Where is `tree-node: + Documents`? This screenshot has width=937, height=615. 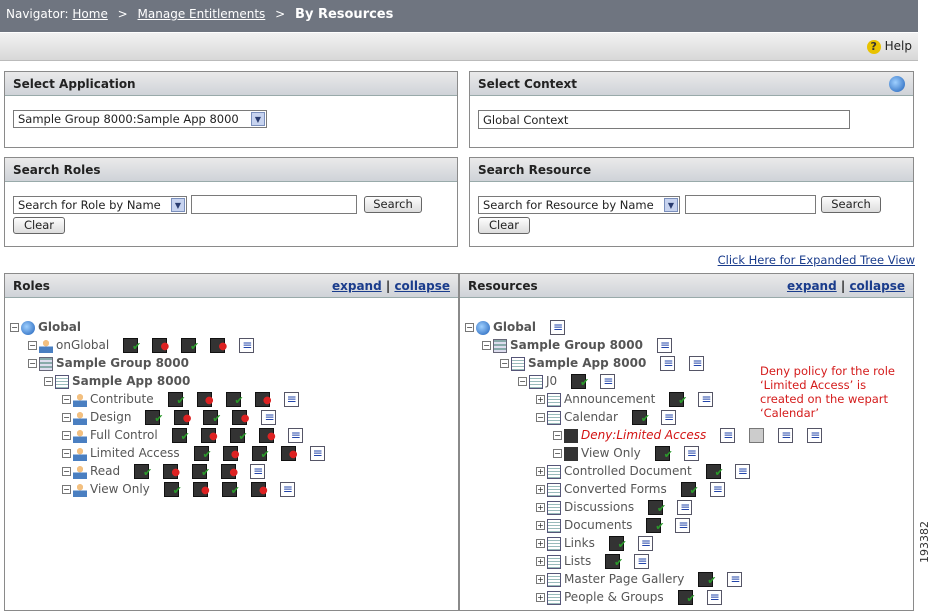
tree-node: + Documents is located at coordinates (613, 526).